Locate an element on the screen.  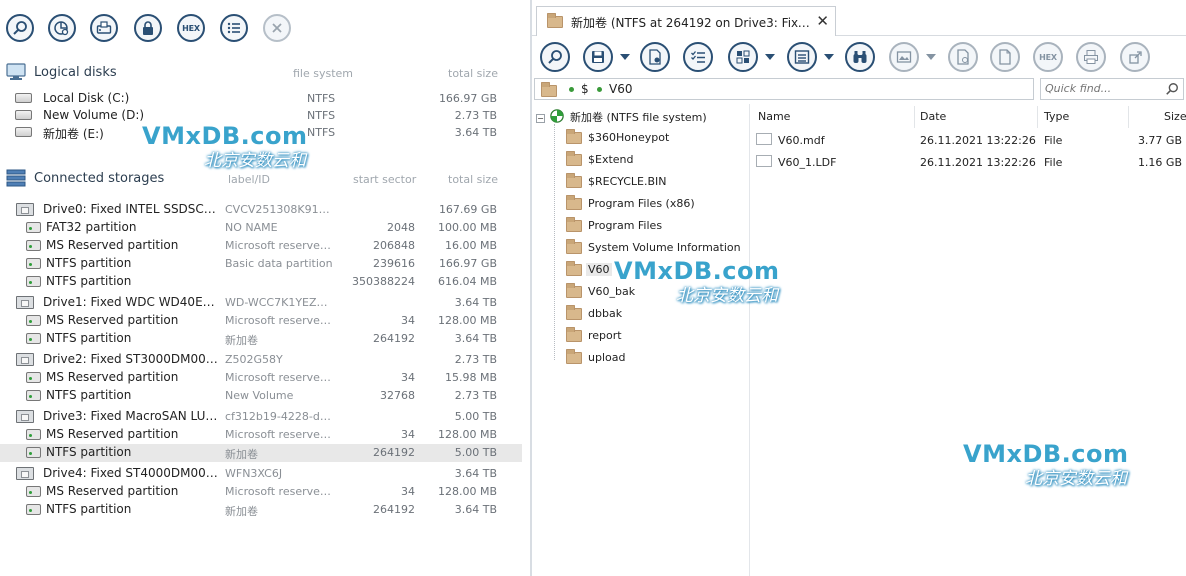
partition-row: NTFS partition New Volume 32768 2.73 TB is located at coordinates (261, 396).